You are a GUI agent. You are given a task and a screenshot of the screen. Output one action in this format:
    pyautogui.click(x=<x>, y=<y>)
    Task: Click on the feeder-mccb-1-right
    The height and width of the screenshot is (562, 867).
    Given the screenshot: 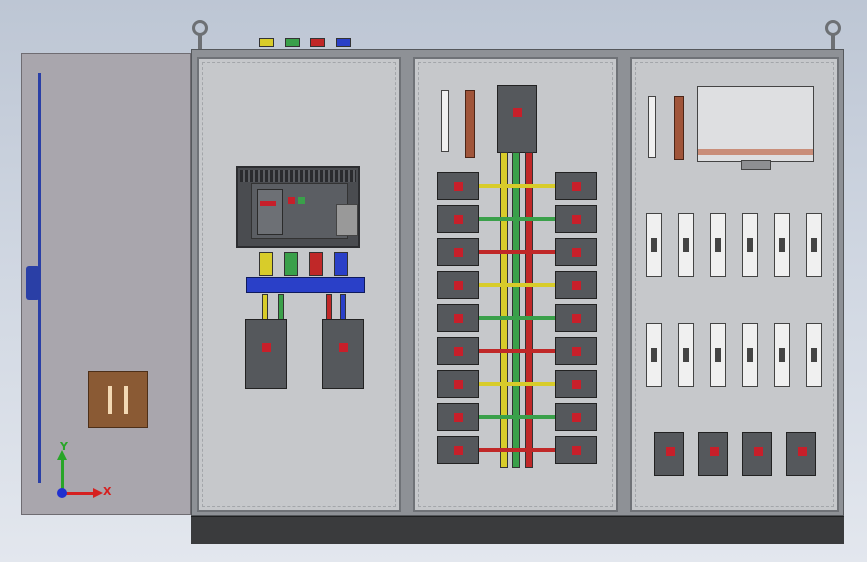 What is the action you would take?
    pyautogui.click(x=576, y=186)
    